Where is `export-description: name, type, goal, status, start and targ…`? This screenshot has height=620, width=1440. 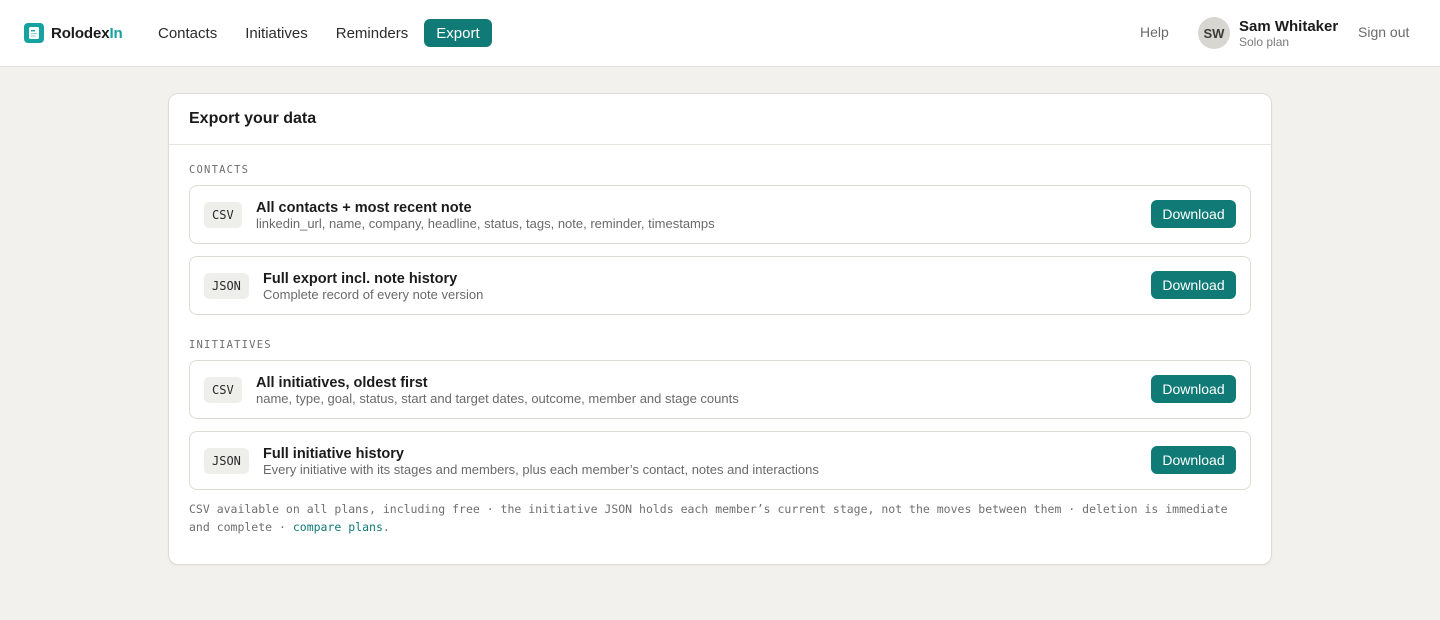
export-description: name, type, goal, status, start and targ… is located at coordinates (497, 398).